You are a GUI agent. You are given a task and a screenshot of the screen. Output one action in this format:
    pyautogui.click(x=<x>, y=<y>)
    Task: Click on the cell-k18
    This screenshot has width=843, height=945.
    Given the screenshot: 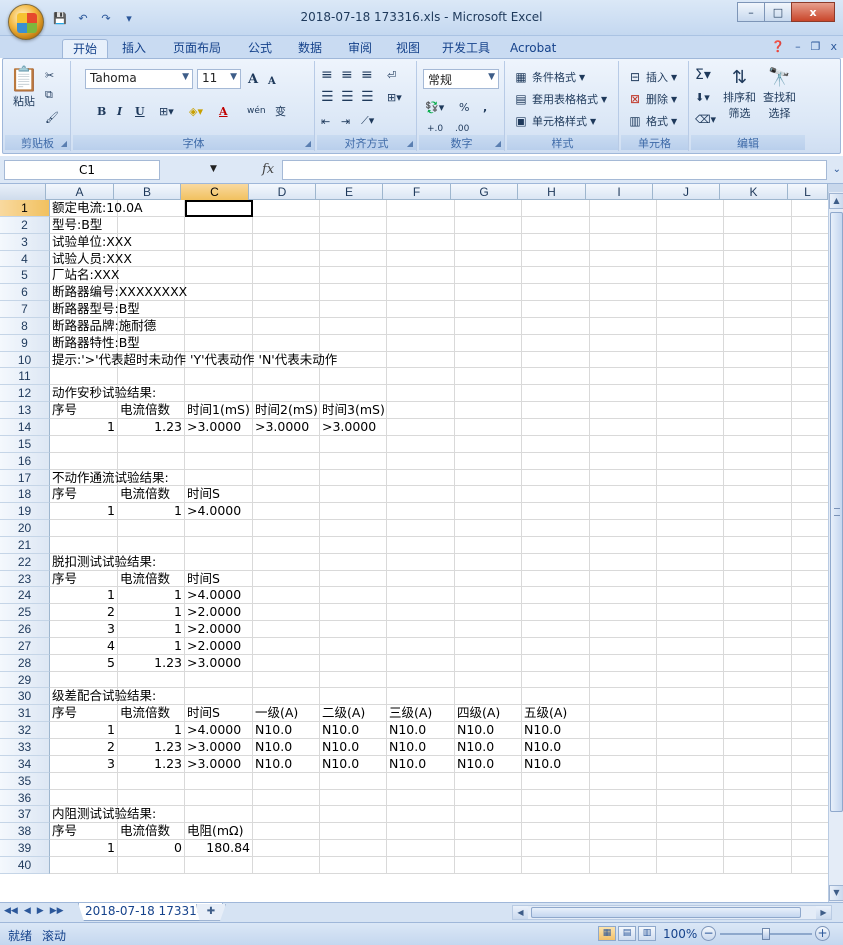 What is the action you would take?
    pyautogui.click(x=758, y=495)
    